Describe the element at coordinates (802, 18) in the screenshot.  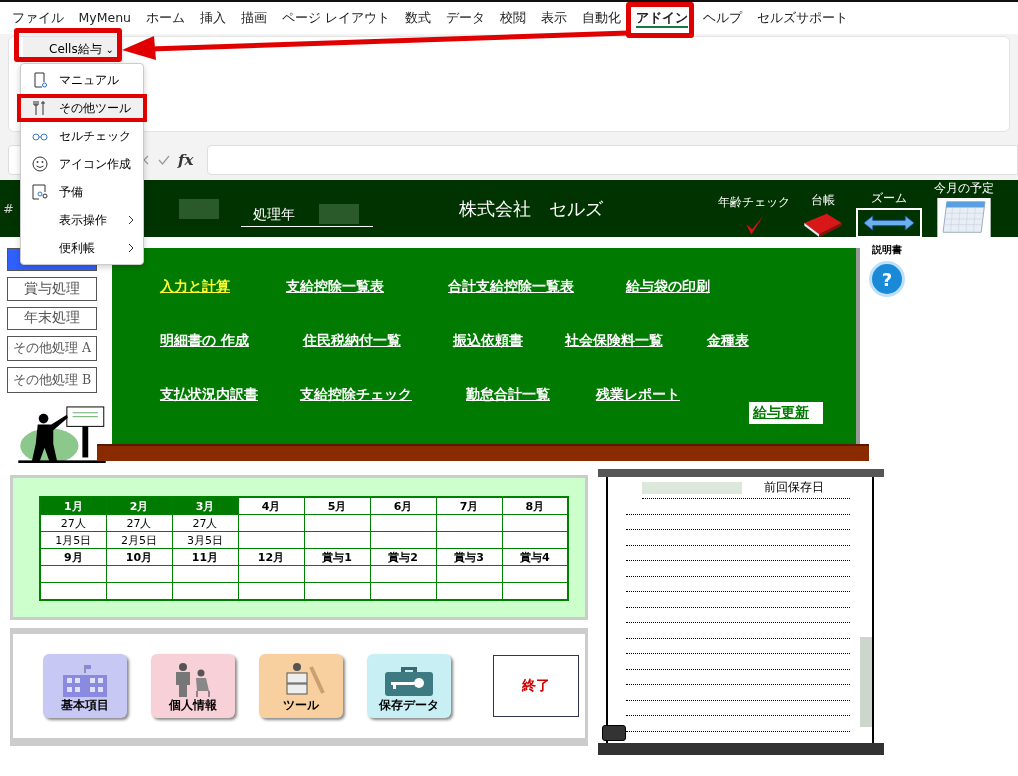
I see `menu-tab: セルズサポート` at that location.